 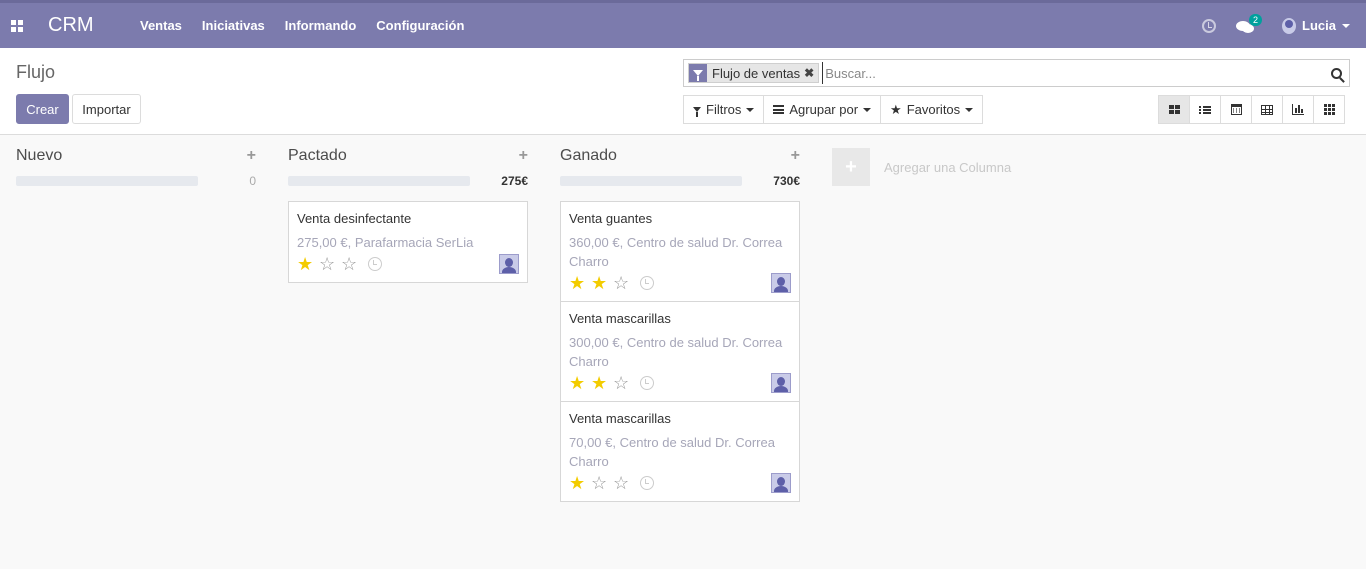 I want to click on menu-item-iniciativas: Iniciativas, so click(x=233, y=25).